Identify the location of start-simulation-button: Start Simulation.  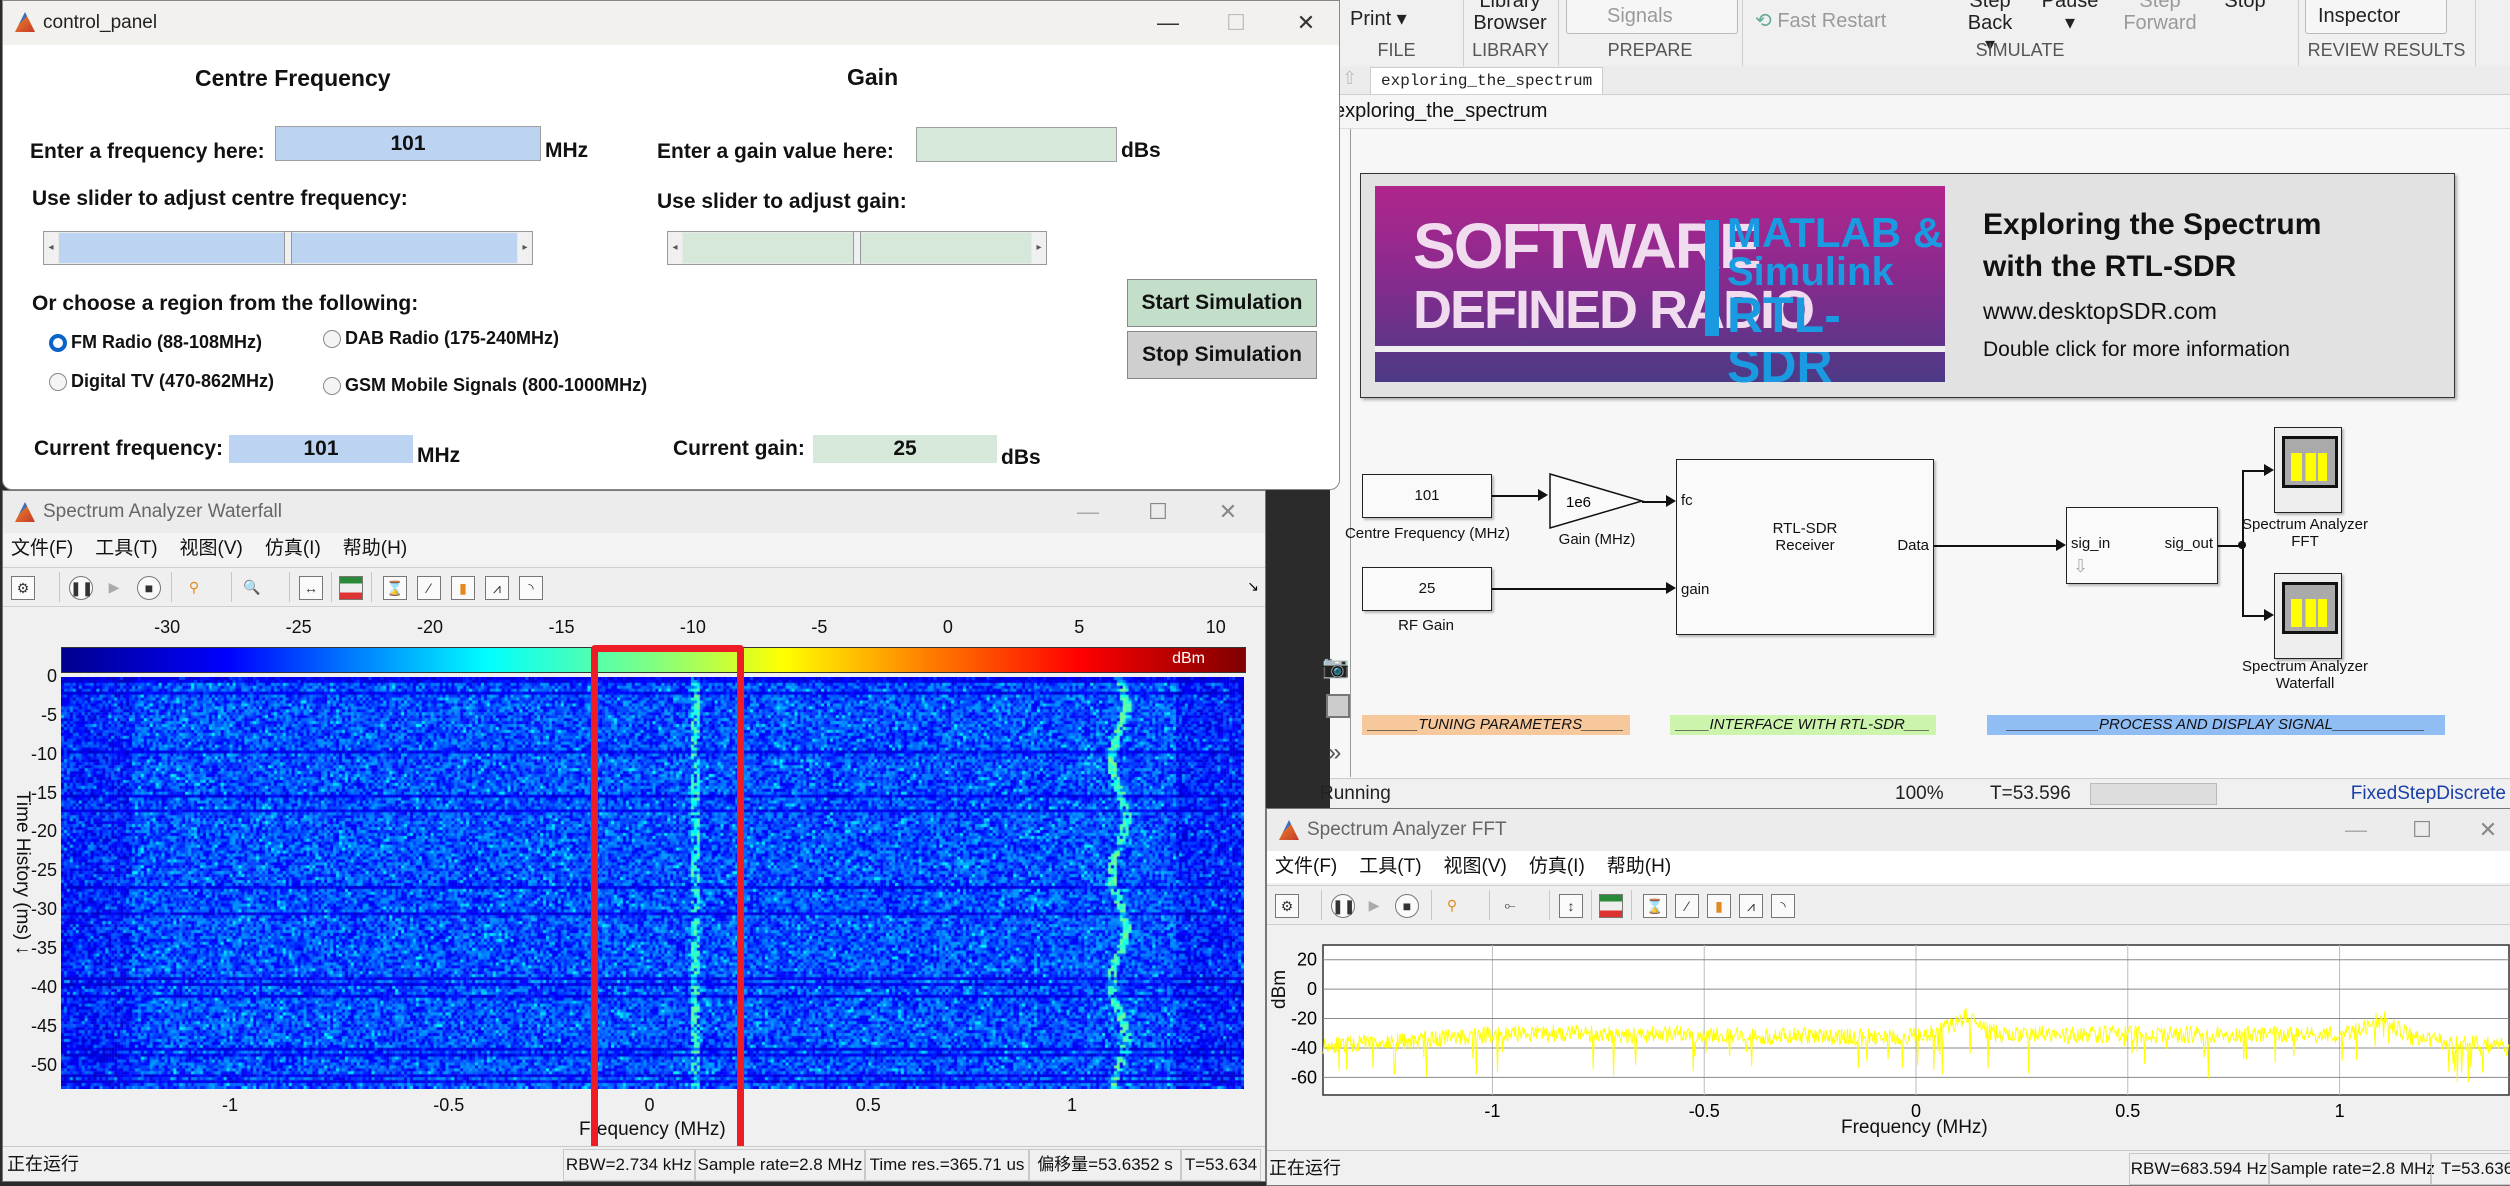
(1222, 303).